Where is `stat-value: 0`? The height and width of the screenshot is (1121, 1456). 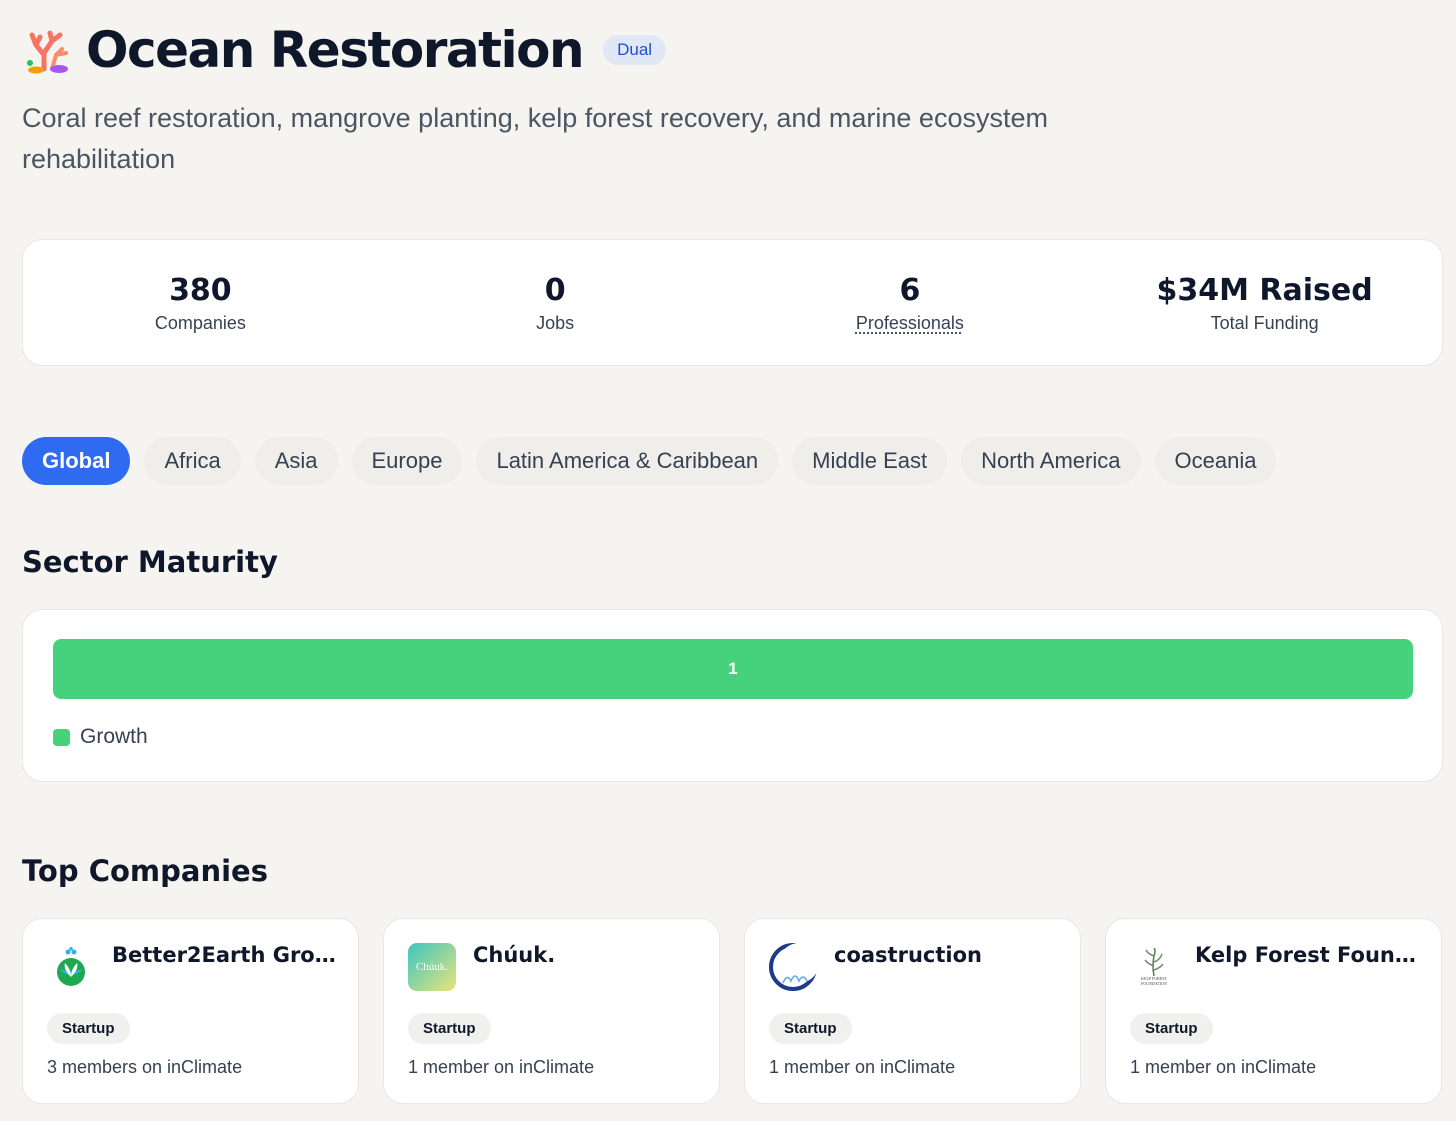
stat-value: 0 is located at coordinates (555, 290).